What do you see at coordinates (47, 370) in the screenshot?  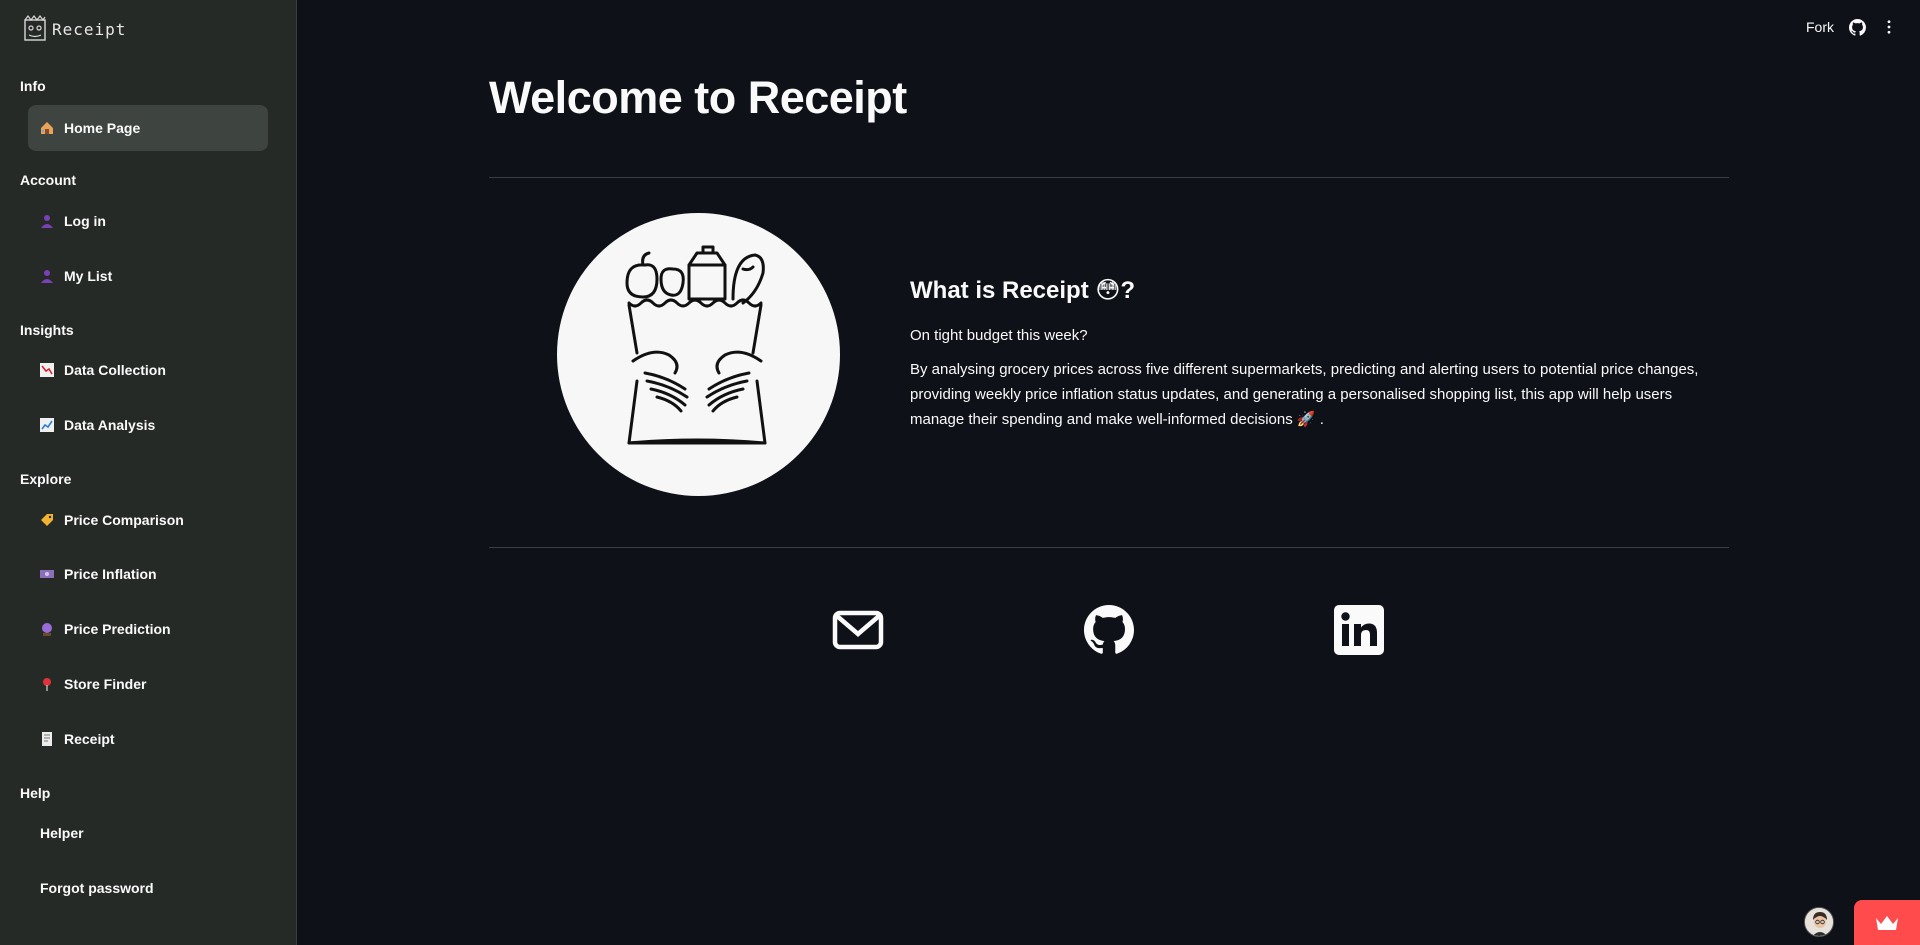 I see `chart-decreasing-icon` at bounding box center [47, 370].